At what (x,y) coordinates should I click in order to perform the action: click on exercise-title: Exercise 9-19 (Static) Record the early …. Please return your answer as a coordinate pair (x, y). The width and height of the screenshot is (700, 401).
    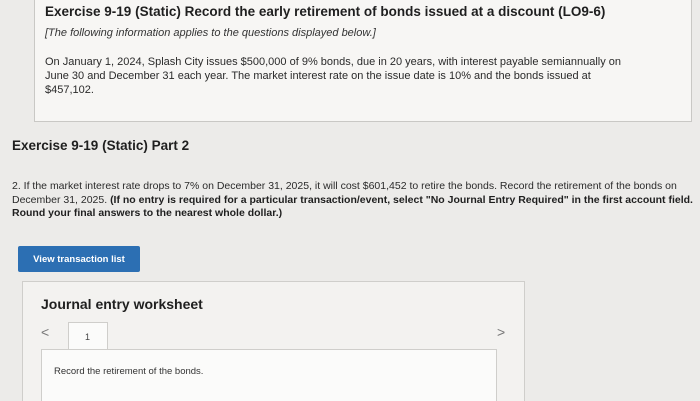
    Looking at the image, I should click on (325, 11).